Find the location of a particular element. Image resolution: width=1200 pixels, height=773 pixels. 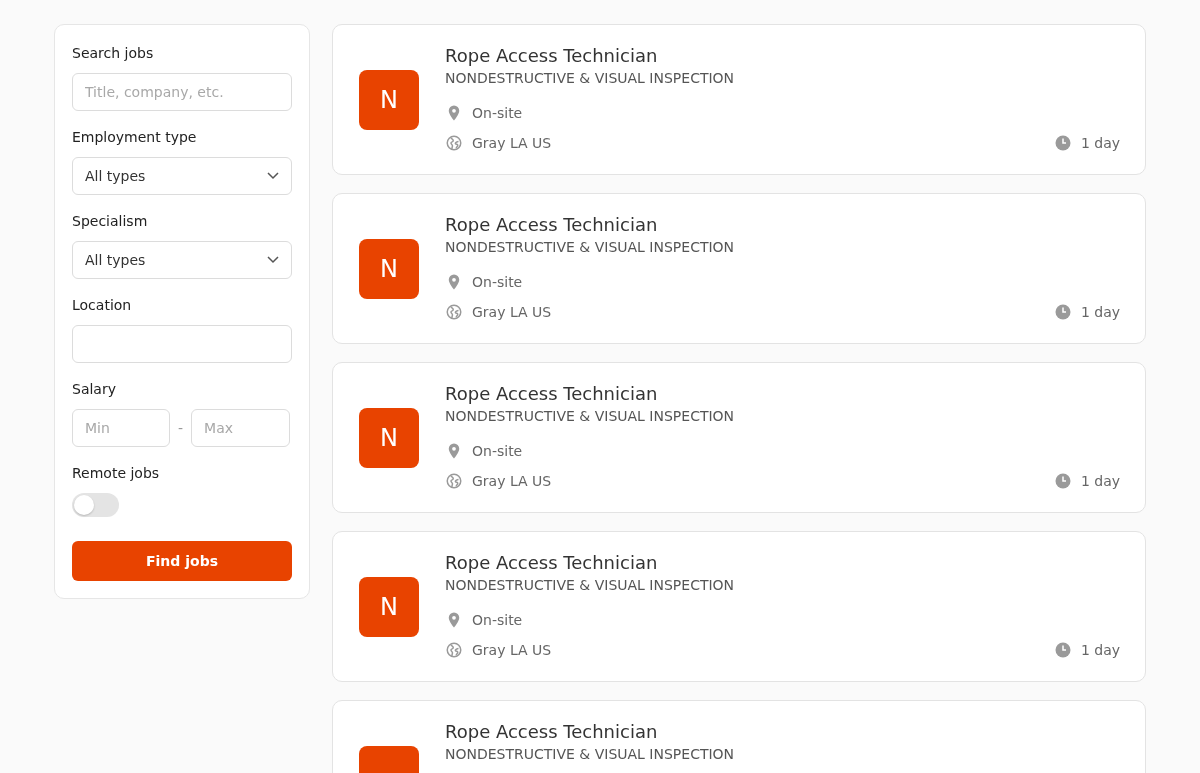

employment-type-dropdown: All types is located at coordinates (182, 176).